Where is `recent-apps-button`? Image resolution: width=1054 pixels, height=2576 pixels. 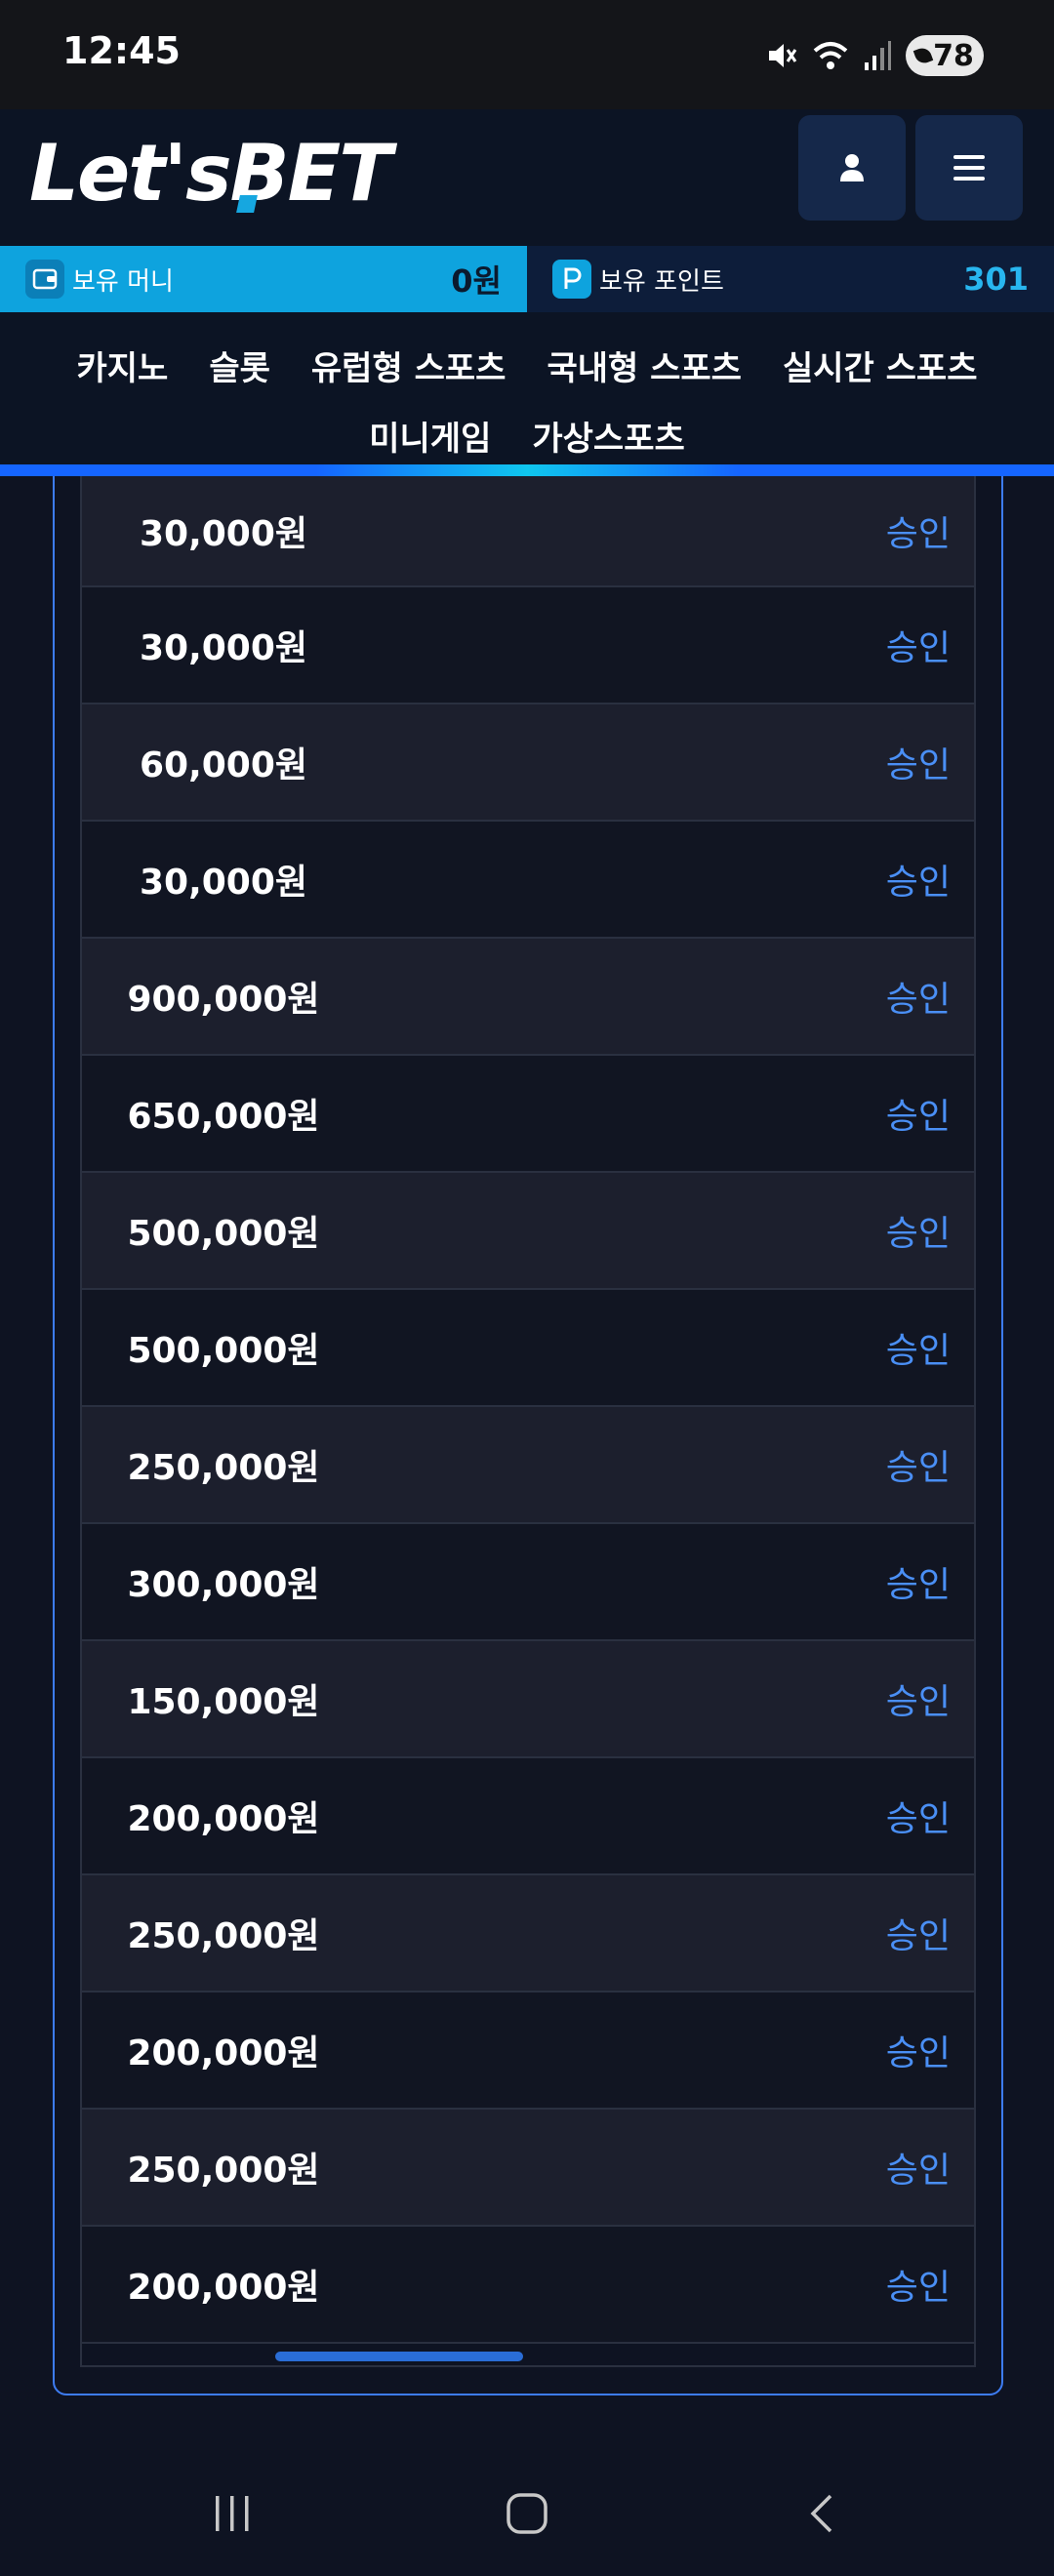
recent-apps-button is located at coordinates (232, 2513).